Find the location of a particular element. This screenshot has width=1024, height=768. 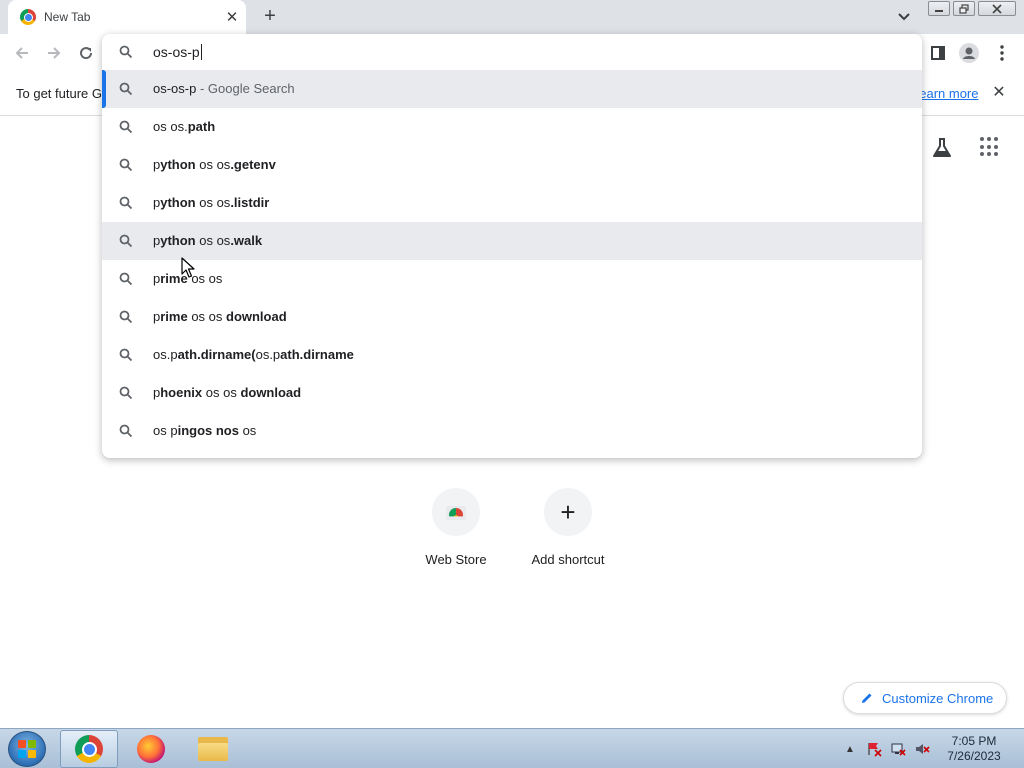

suggestion-text: prime os os download is located at coordinates (220, 316).